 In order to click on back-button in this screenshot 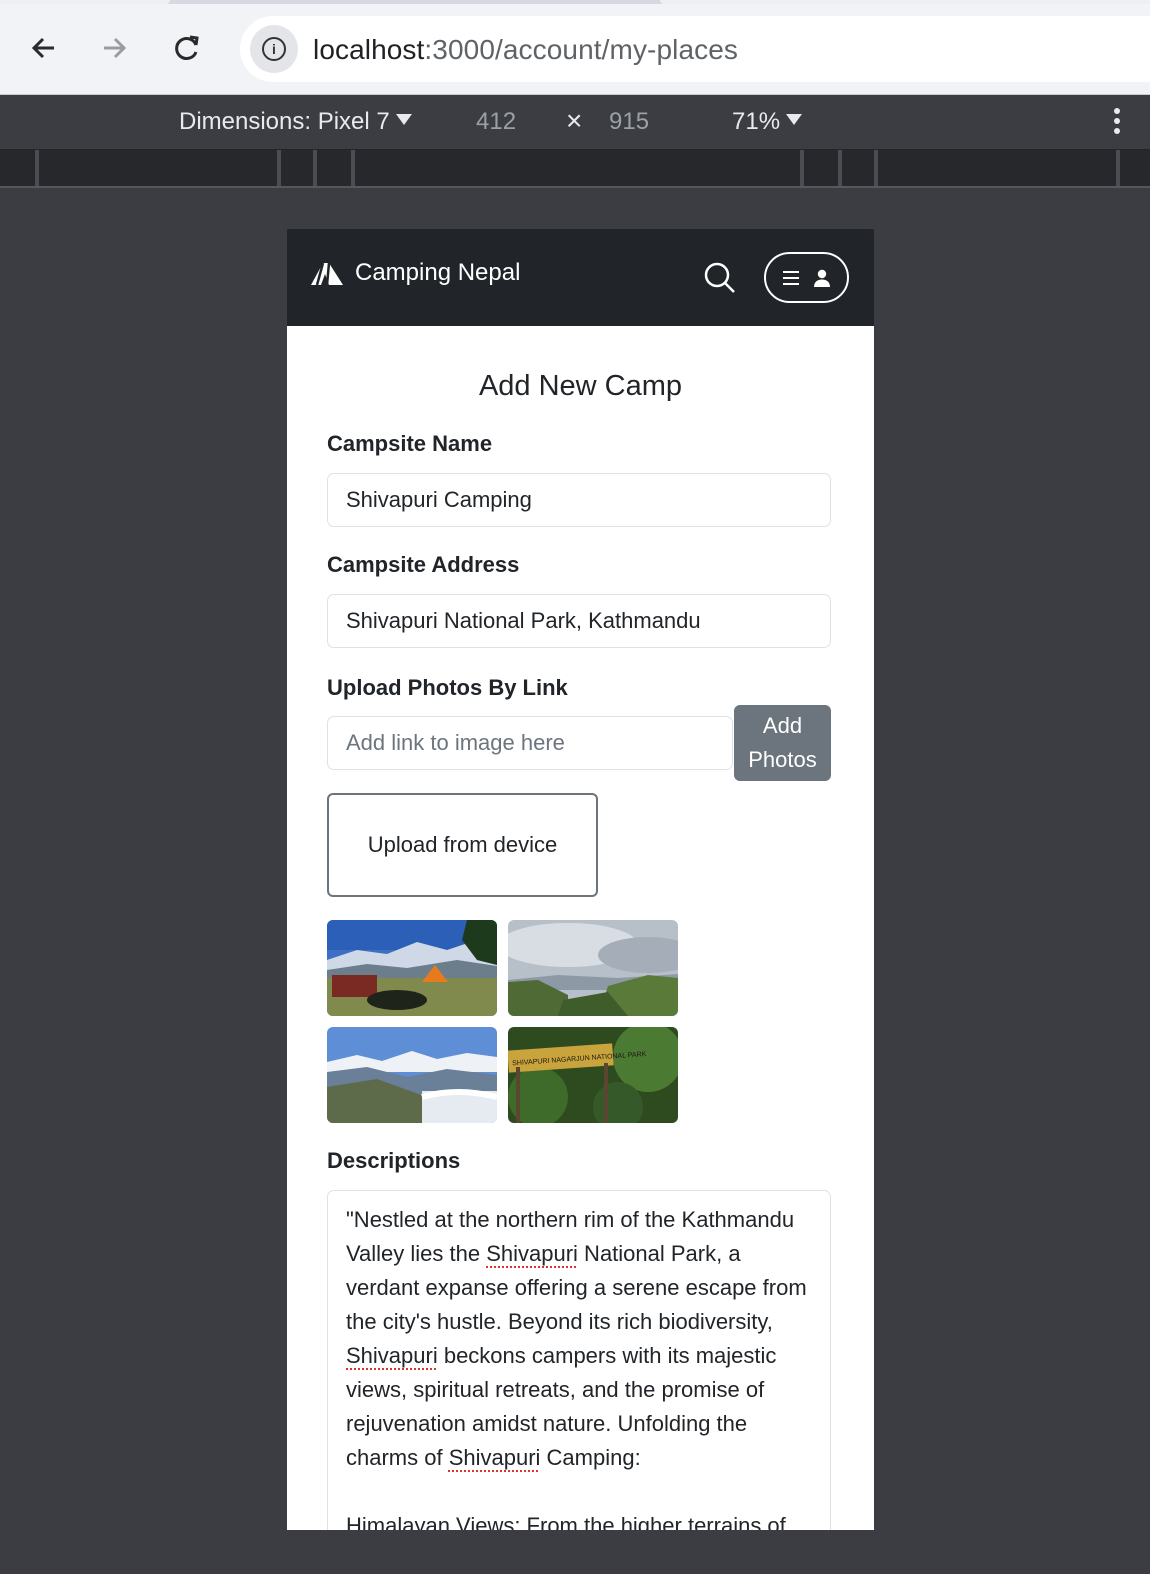, I will do `click(44, 48)`.